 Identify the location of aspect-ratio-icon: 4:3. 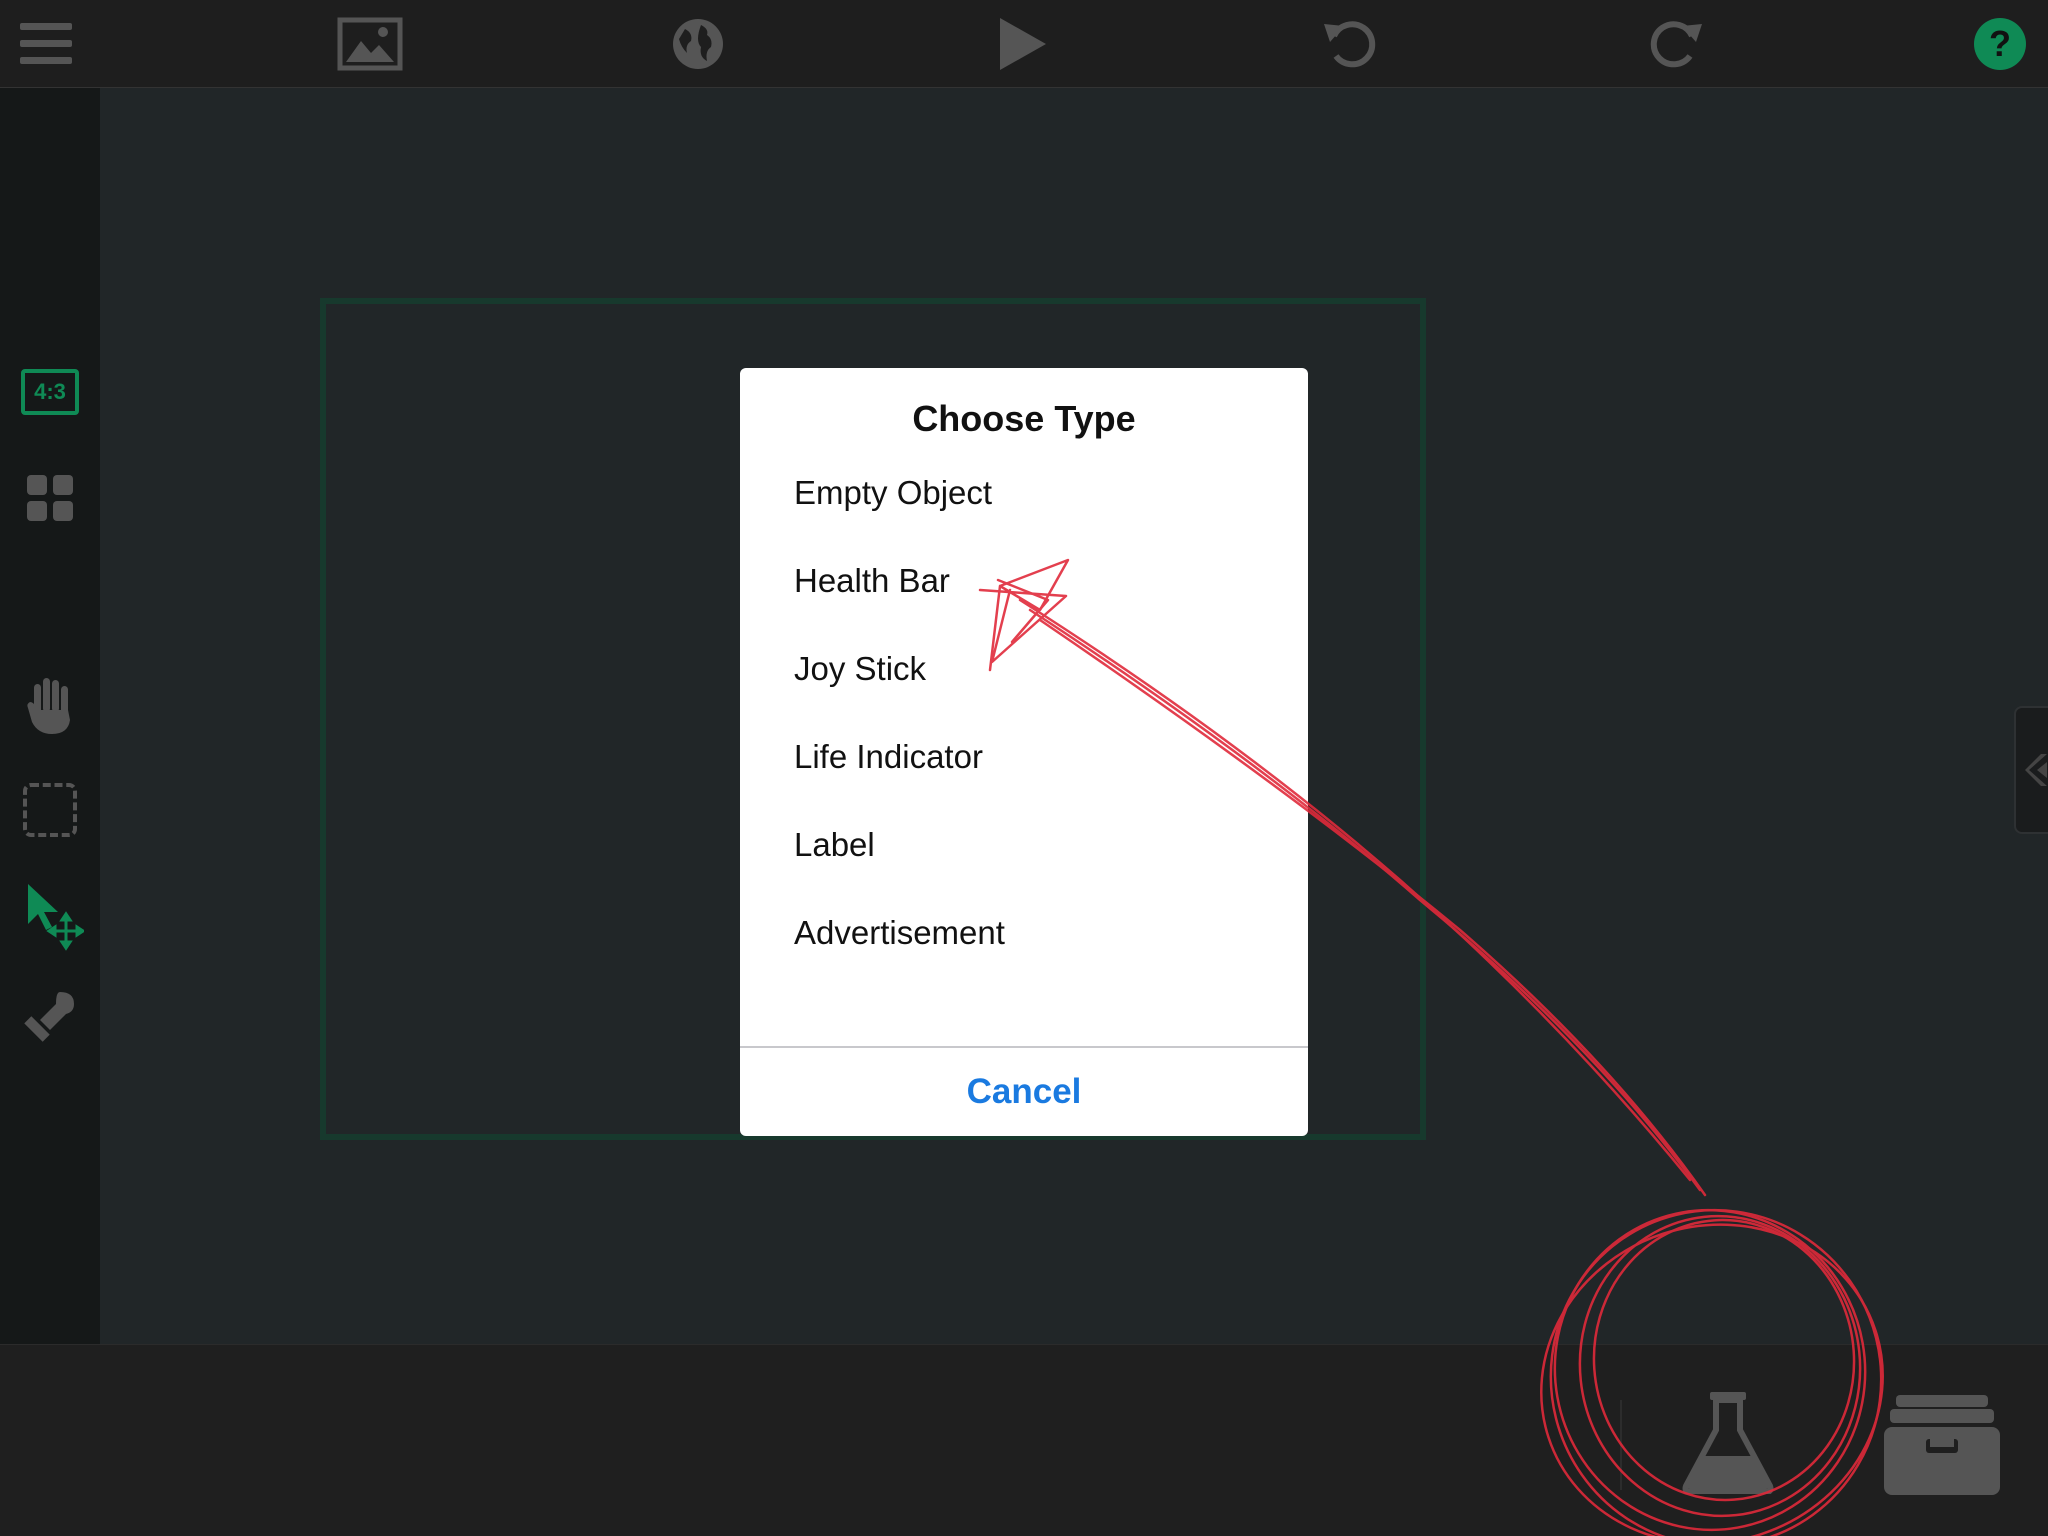
(50, 392).